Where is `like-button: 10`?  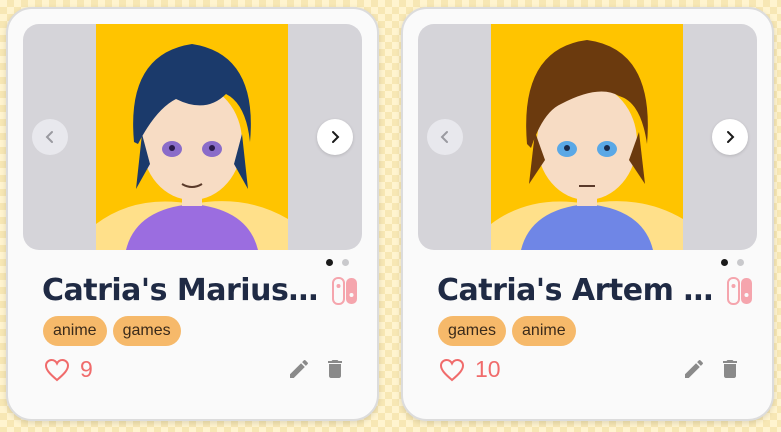
like-button: 10 is located at coordinates (470, 369).